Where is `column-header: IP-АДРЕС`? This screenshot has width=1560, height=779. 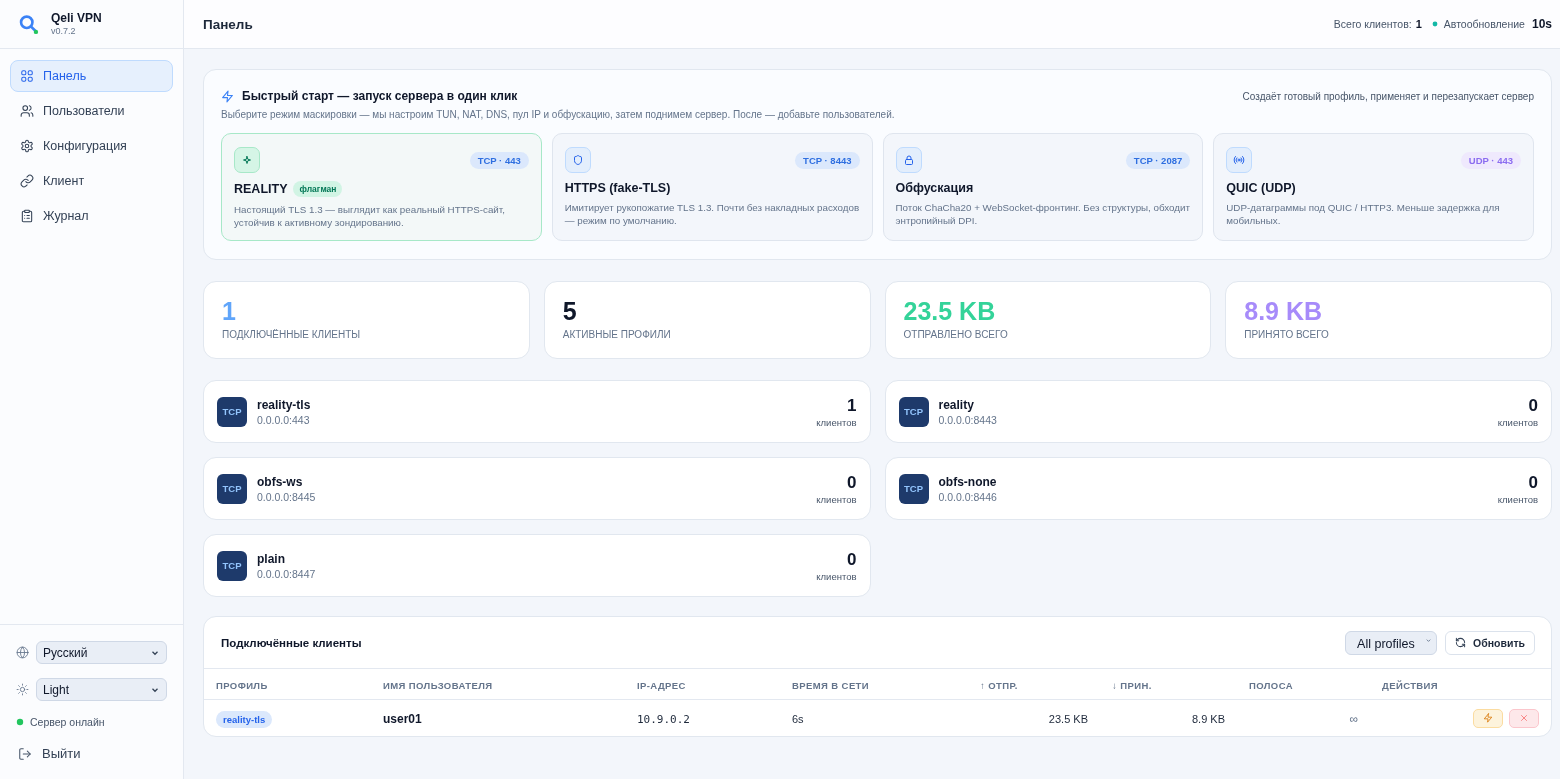 column-header: IP-АДРЕС is located at coordinates (661, 685).